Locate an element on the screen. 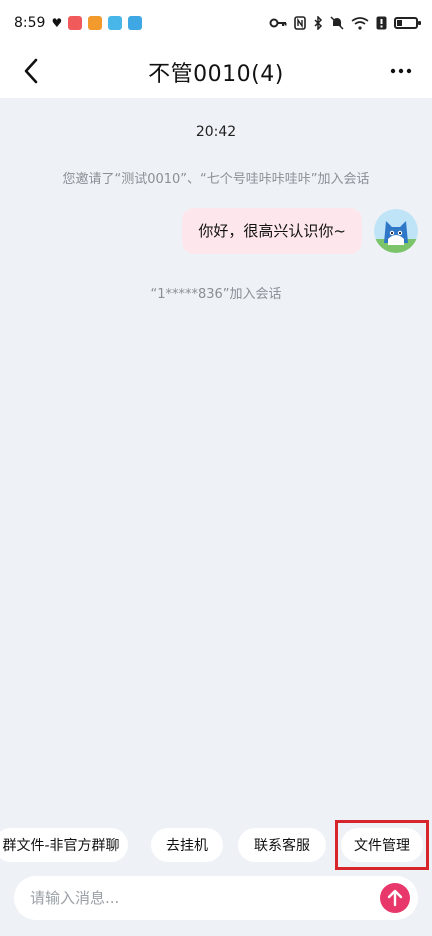  avatar-cat-icon is located at coordinates (396, 231).